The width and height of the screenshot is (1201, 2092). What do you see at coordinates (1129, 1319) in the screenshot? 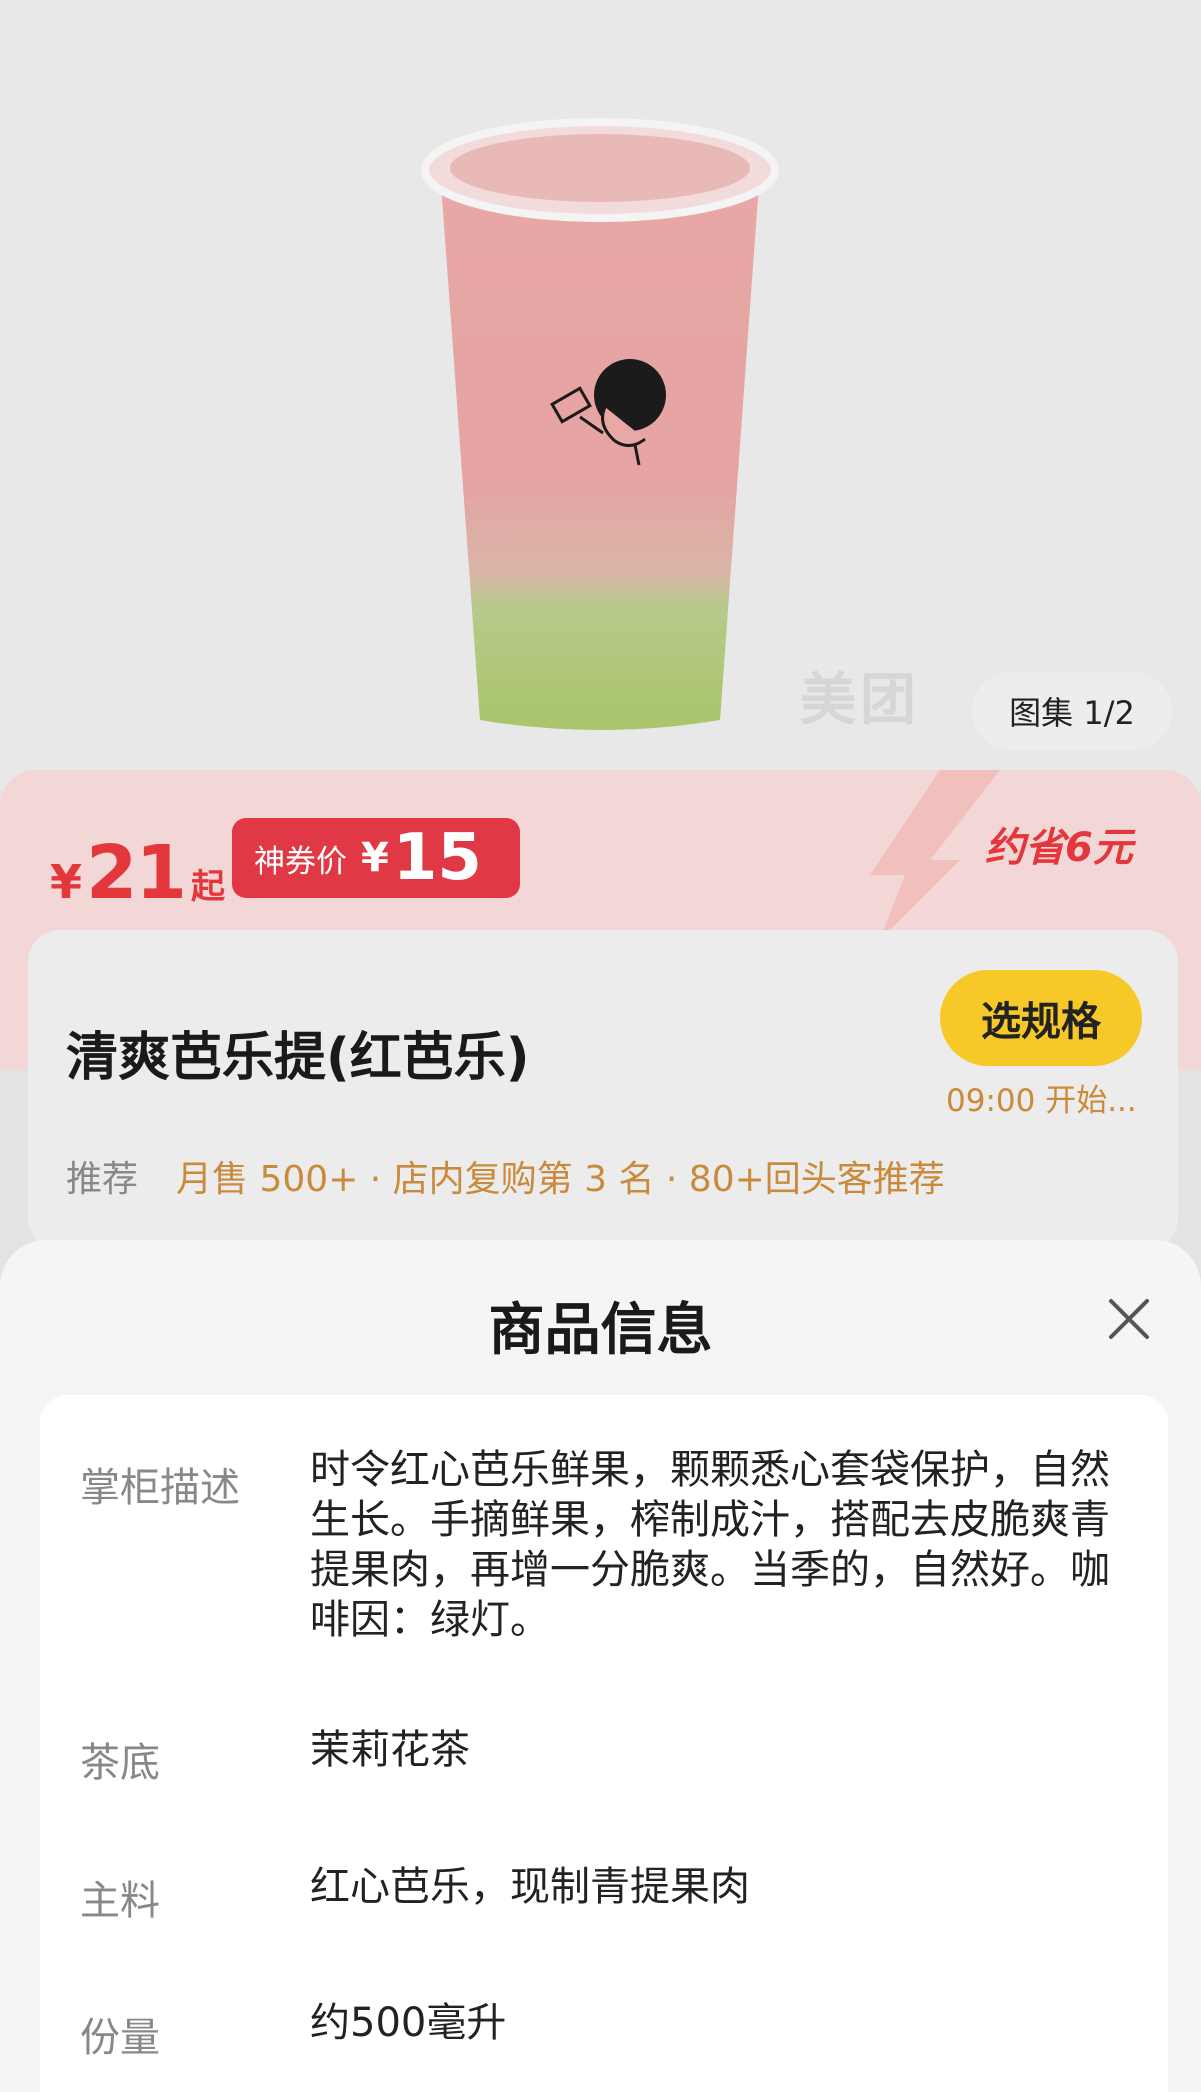
I see `close-icon` at bounding box center [1129, 1319].